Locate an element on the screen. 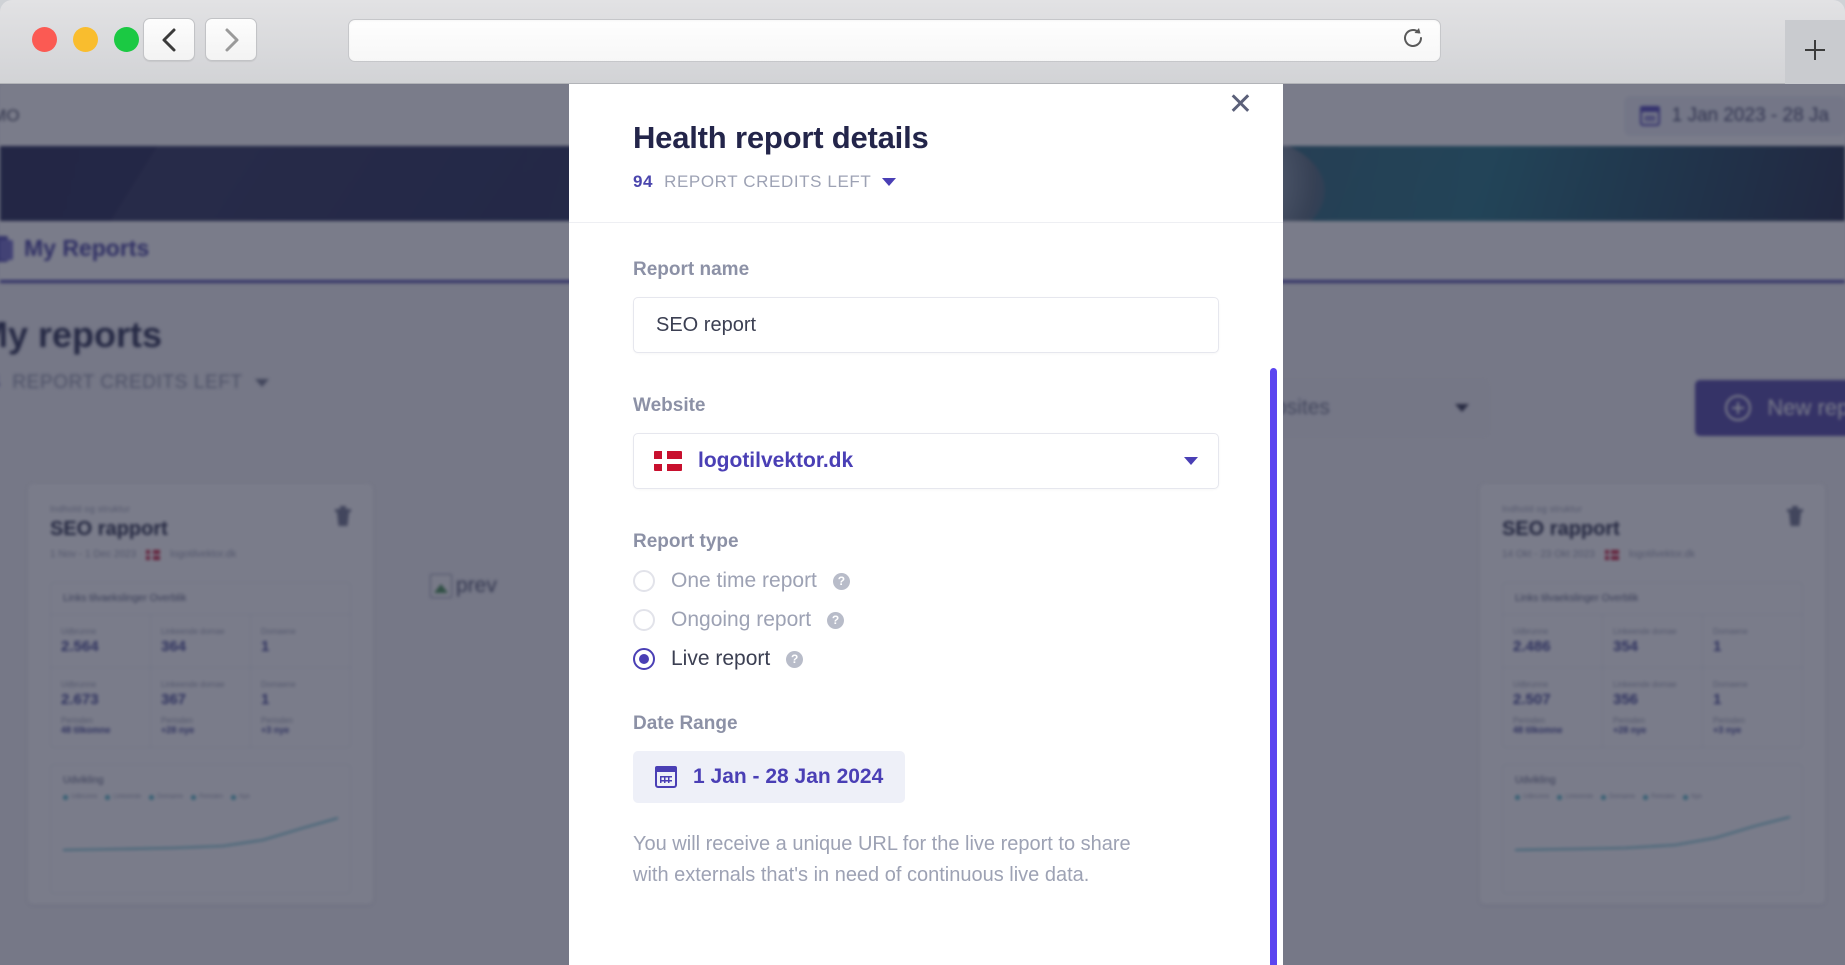 Image resolution: width=1845 pixels, height=965 pixels. calendar-icon is located at coordinates (666, 777).